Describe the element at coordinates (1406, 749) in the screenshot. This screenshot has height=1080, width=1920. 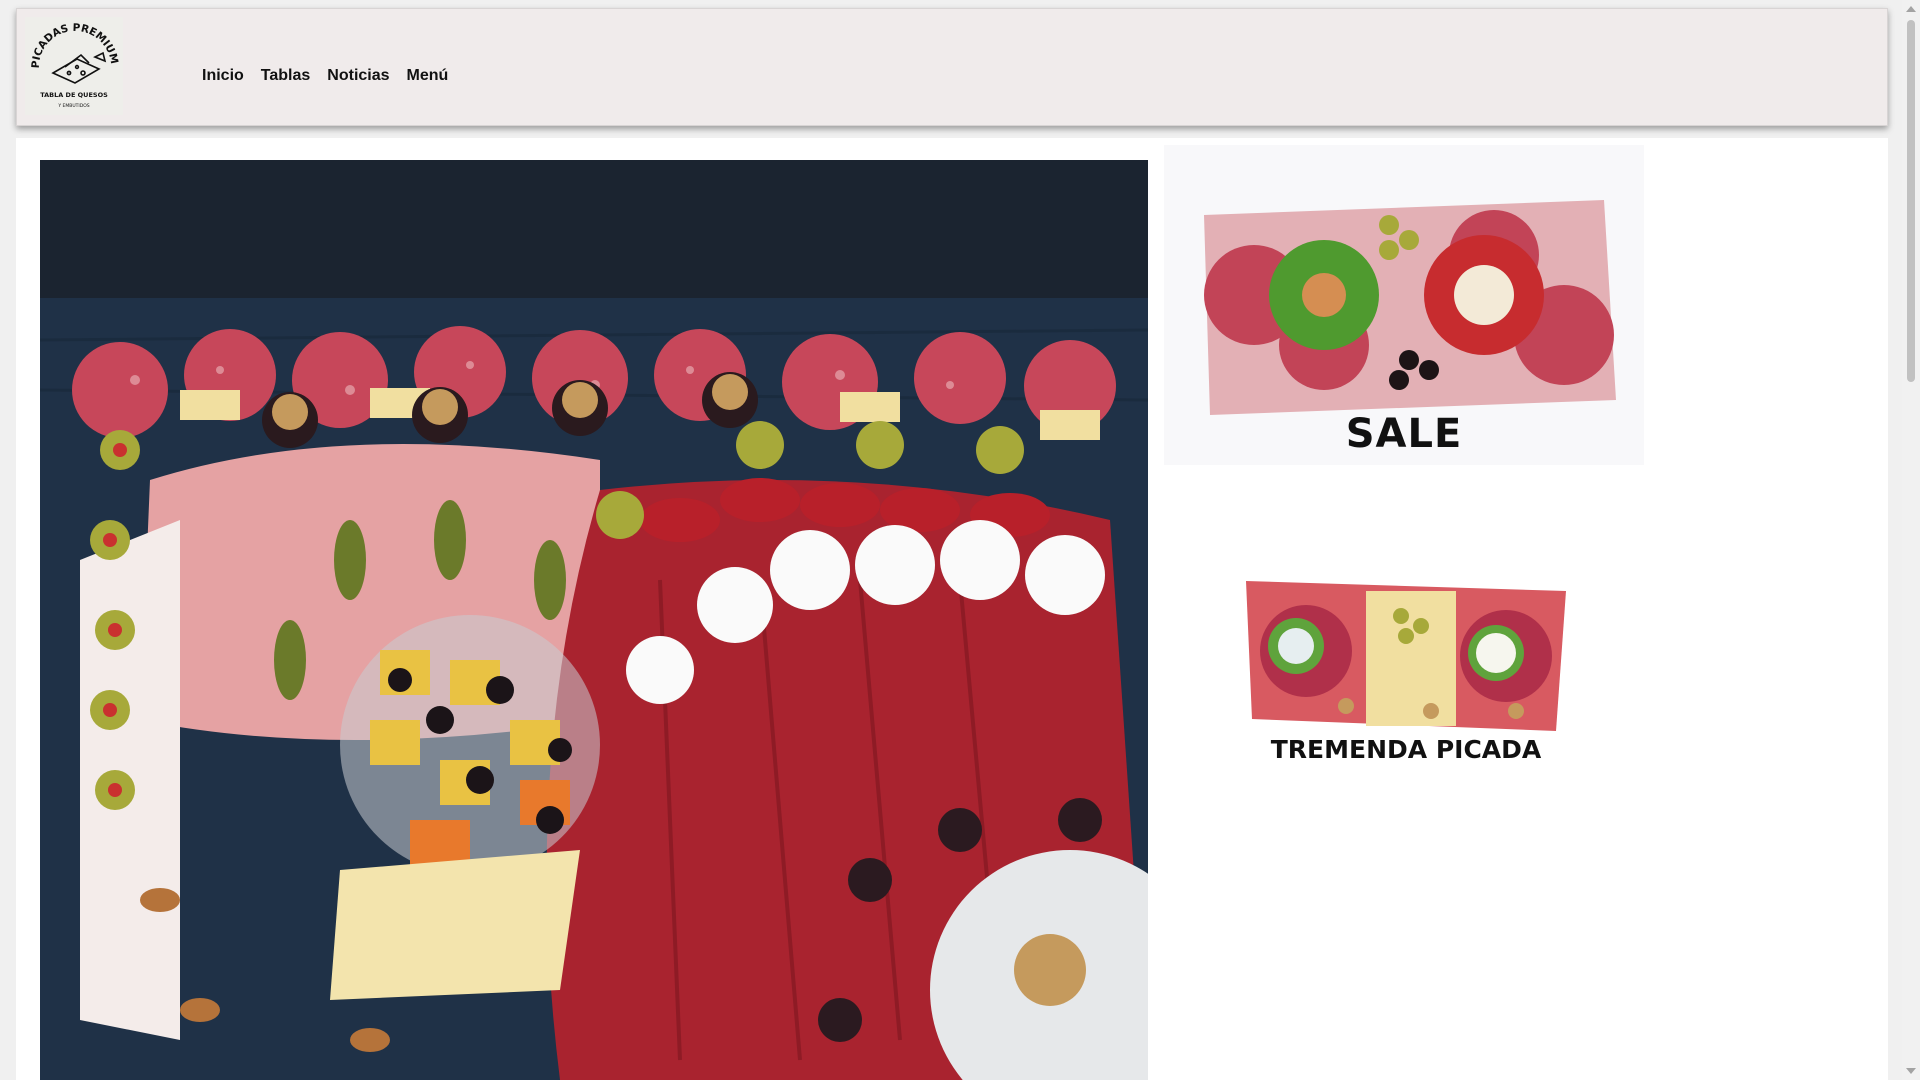
I see `promo-tremenda-picada-label: TREMENDA PICADA` at that location.